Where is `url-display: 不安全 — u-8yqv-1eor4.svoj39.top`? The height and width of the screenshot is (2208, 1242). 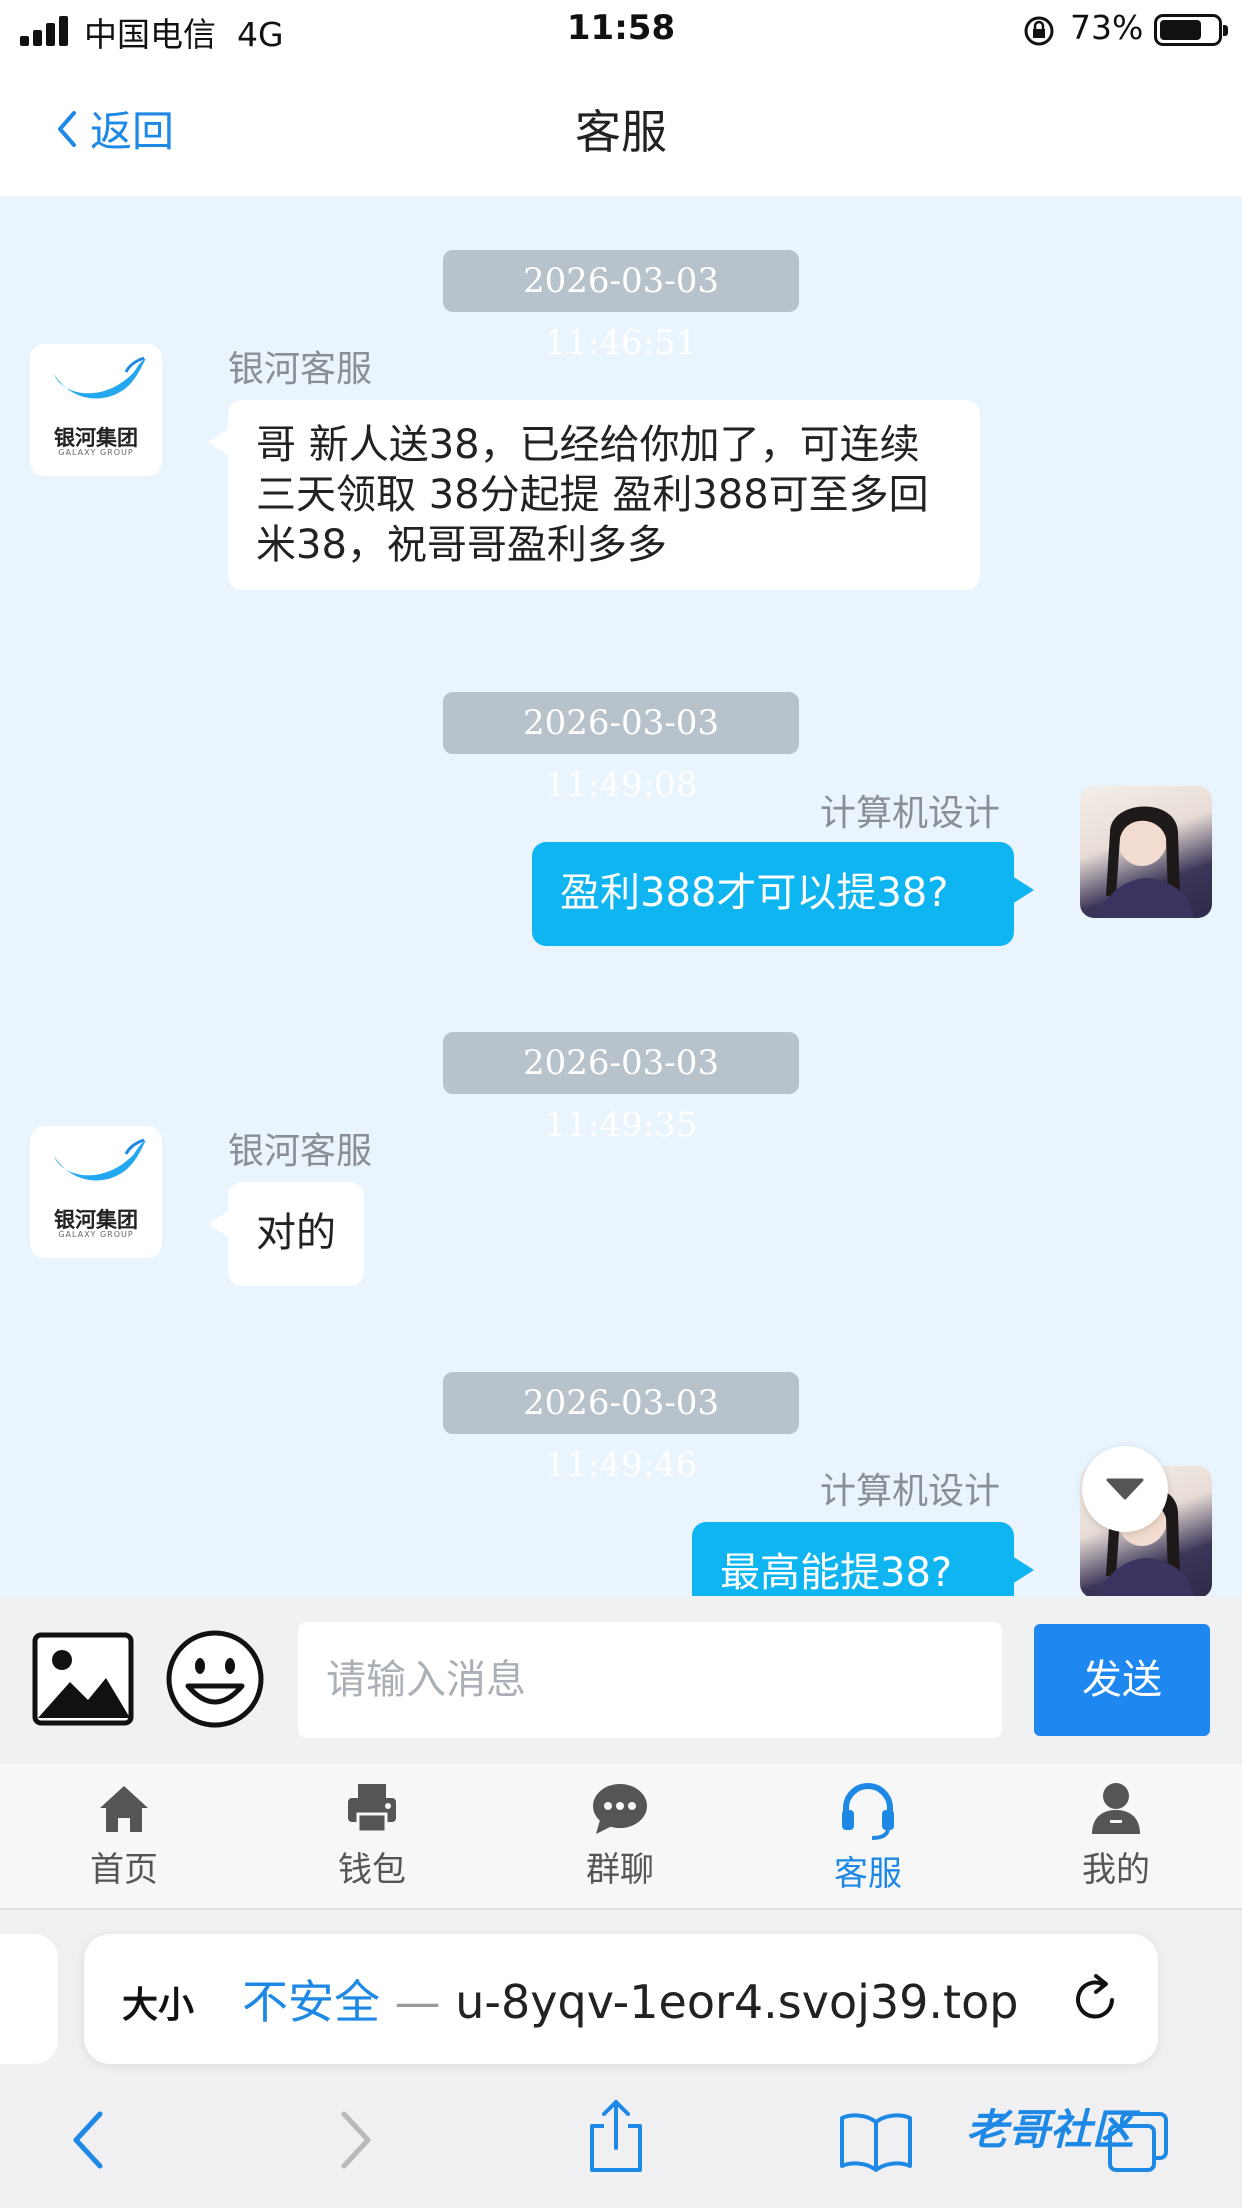 url-display: 不安全 — u-8yqv-1eor4.svoj39.top is located at coordinates (630, 1999).